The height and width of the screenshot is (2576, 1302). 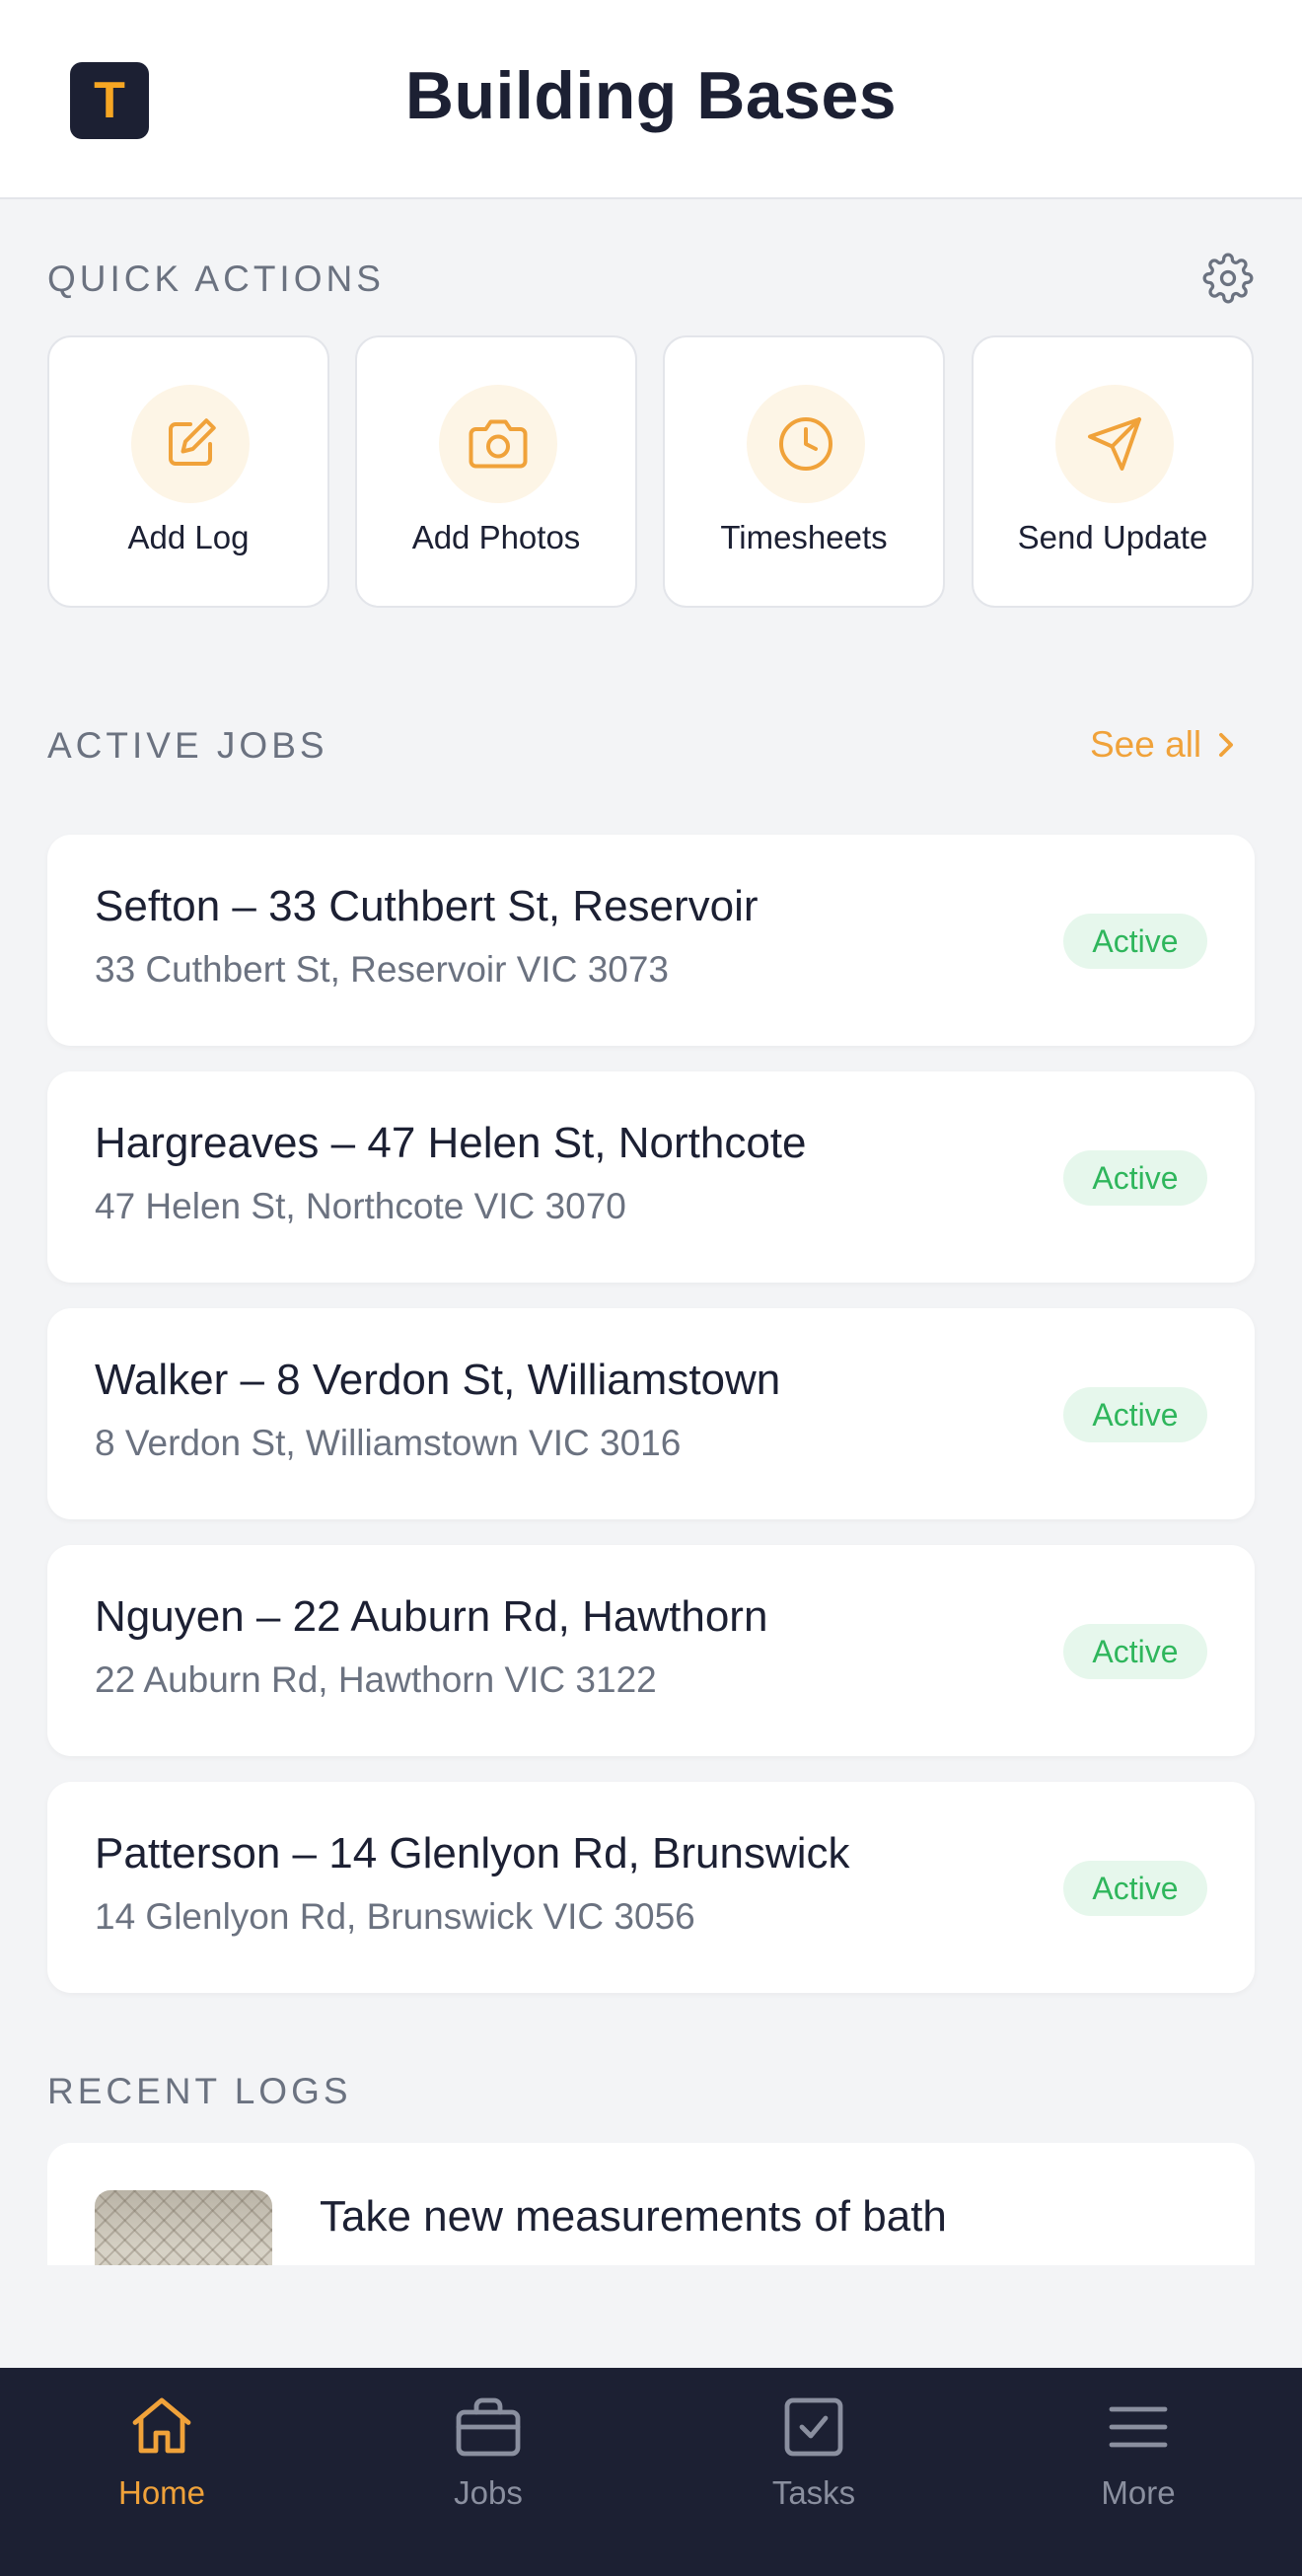 What do you see at coordinates (496, 537) in the screenshot?
I see `quick-action-label: Add Photos` at bounding box center [496, 537].